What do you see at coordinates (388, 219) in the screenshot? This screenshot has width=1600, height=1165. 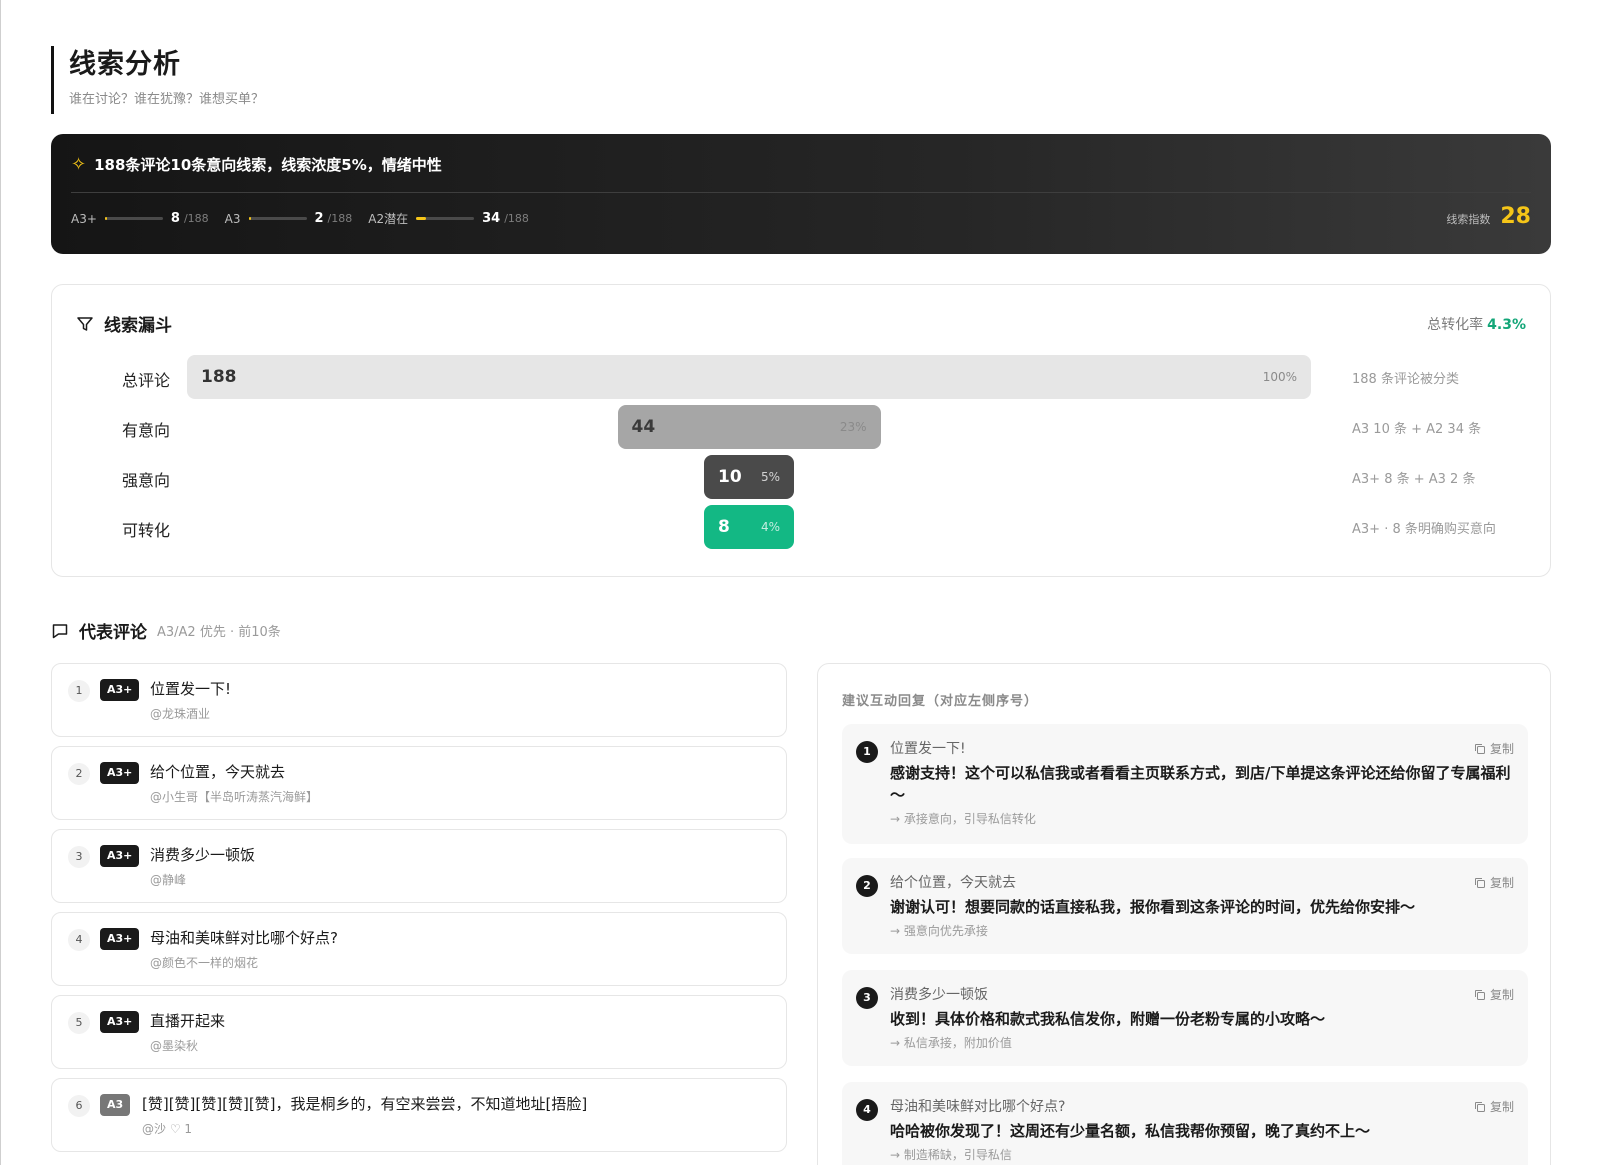 I see `metric-label: A2潜在` at bounding box center [388, 219].